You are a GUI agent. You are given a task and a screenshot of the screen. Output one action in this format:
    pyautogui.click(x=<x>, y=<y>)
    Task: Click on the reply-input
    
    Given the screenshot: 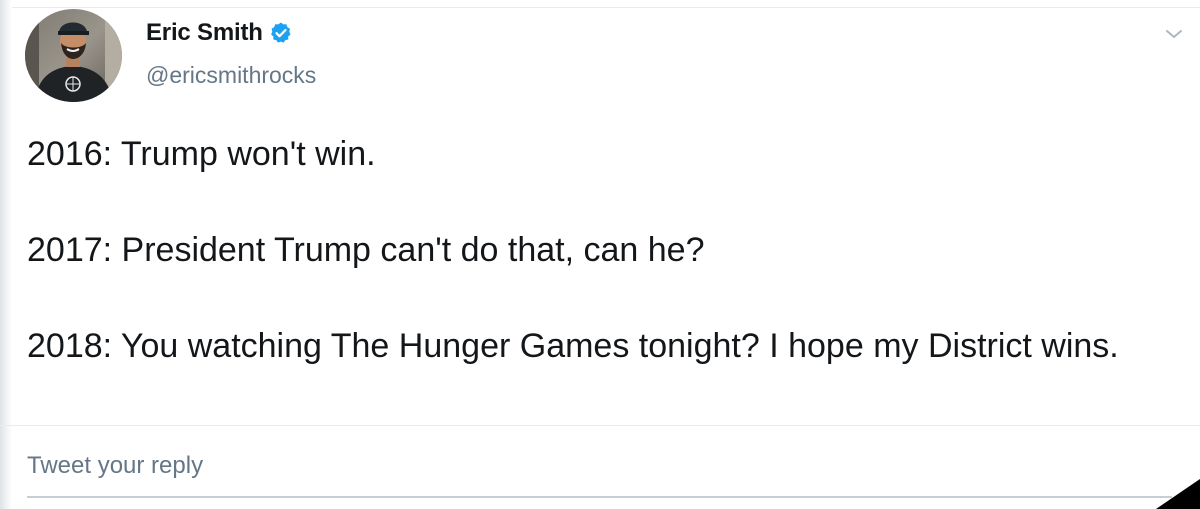 What is the action you would take?
    pyautogui.click(x=587, y=466)
    